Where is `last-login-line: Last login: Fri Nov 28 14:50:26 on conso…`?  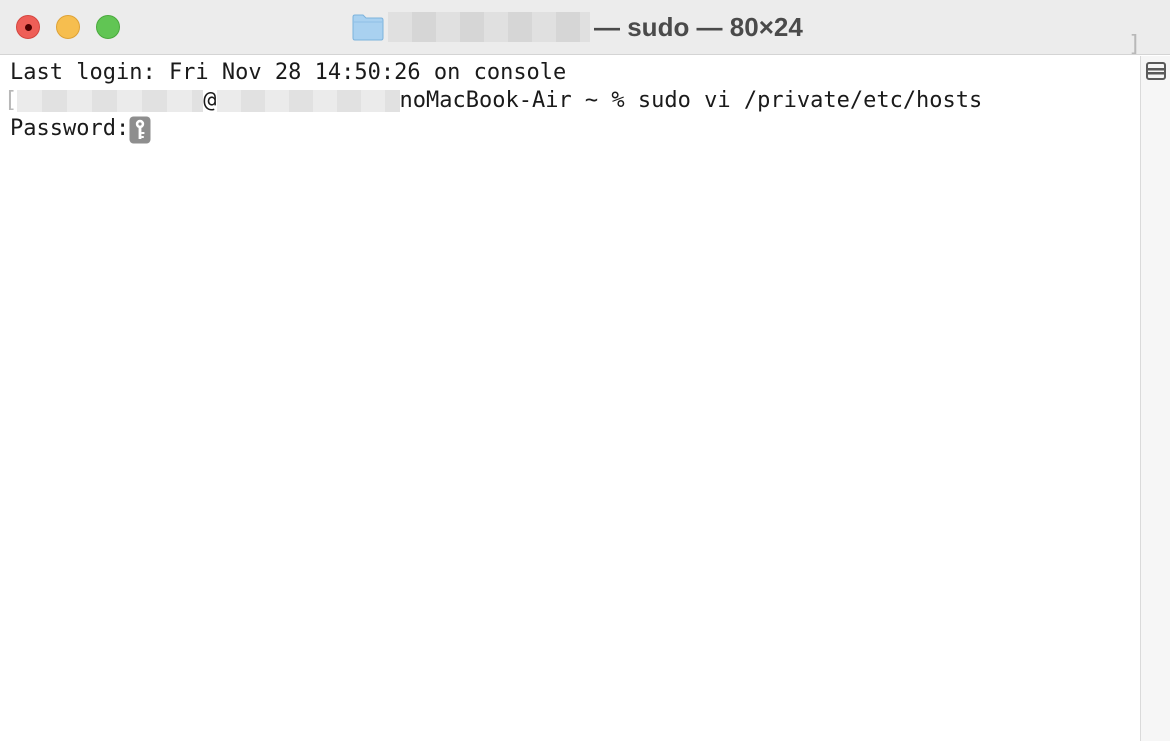
last-login-line: Last login: Fri Nov 28 14:50:26 on conso… is located at coordinates (288, 72).